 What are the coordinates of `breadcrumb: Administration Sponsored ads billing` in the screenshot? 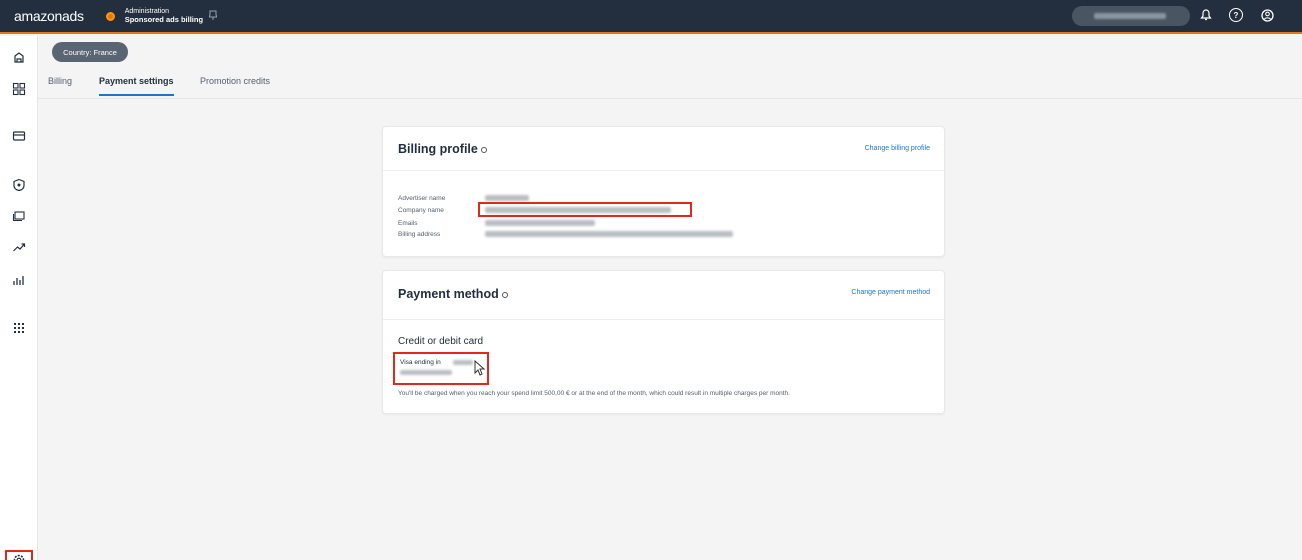 It's located at (164, 16).